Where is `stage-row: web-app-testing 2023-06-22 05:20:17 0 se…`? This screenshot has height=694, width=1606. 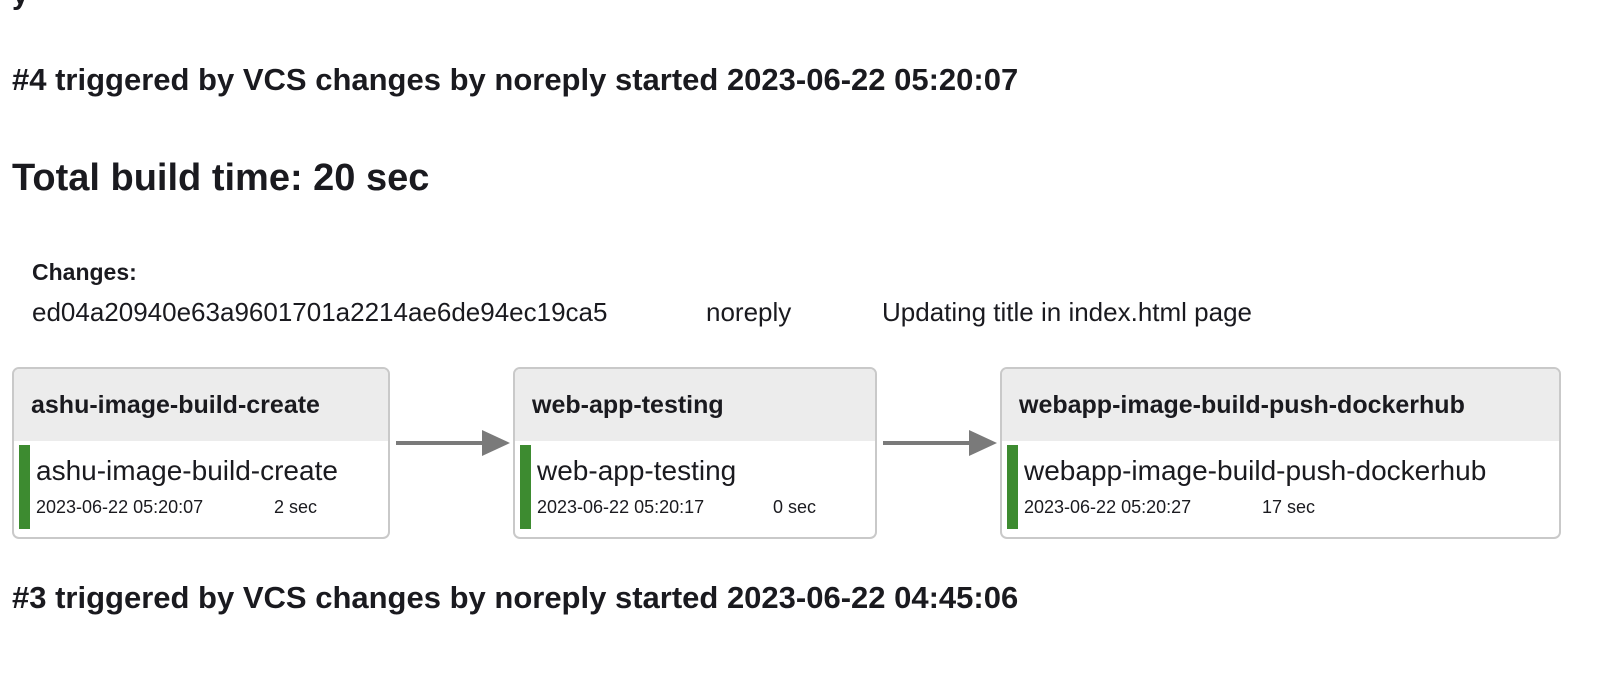
stage-row: web-app-testing 2023-06-22 05:20:17 0 se… is located at coordinates (695, 489).